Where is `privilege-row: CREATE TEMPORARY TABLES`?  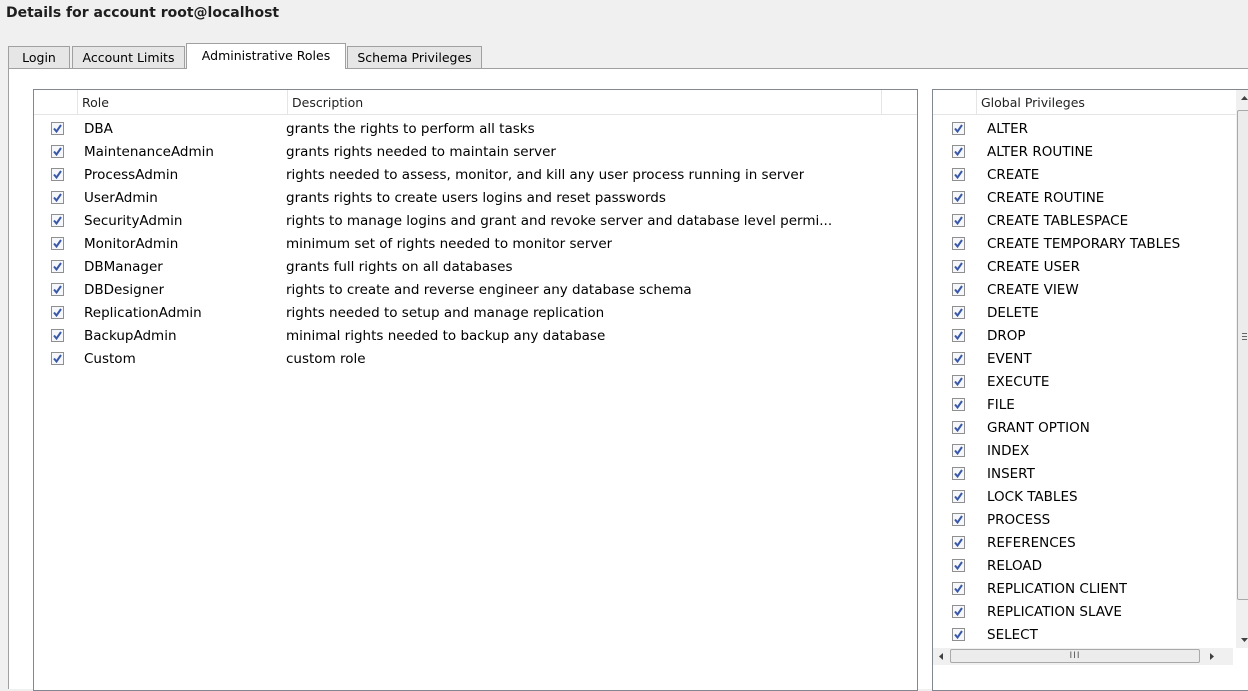 privilege-row: CREATE TEMPORARY TABLES is located at coordinates (1083, 244).